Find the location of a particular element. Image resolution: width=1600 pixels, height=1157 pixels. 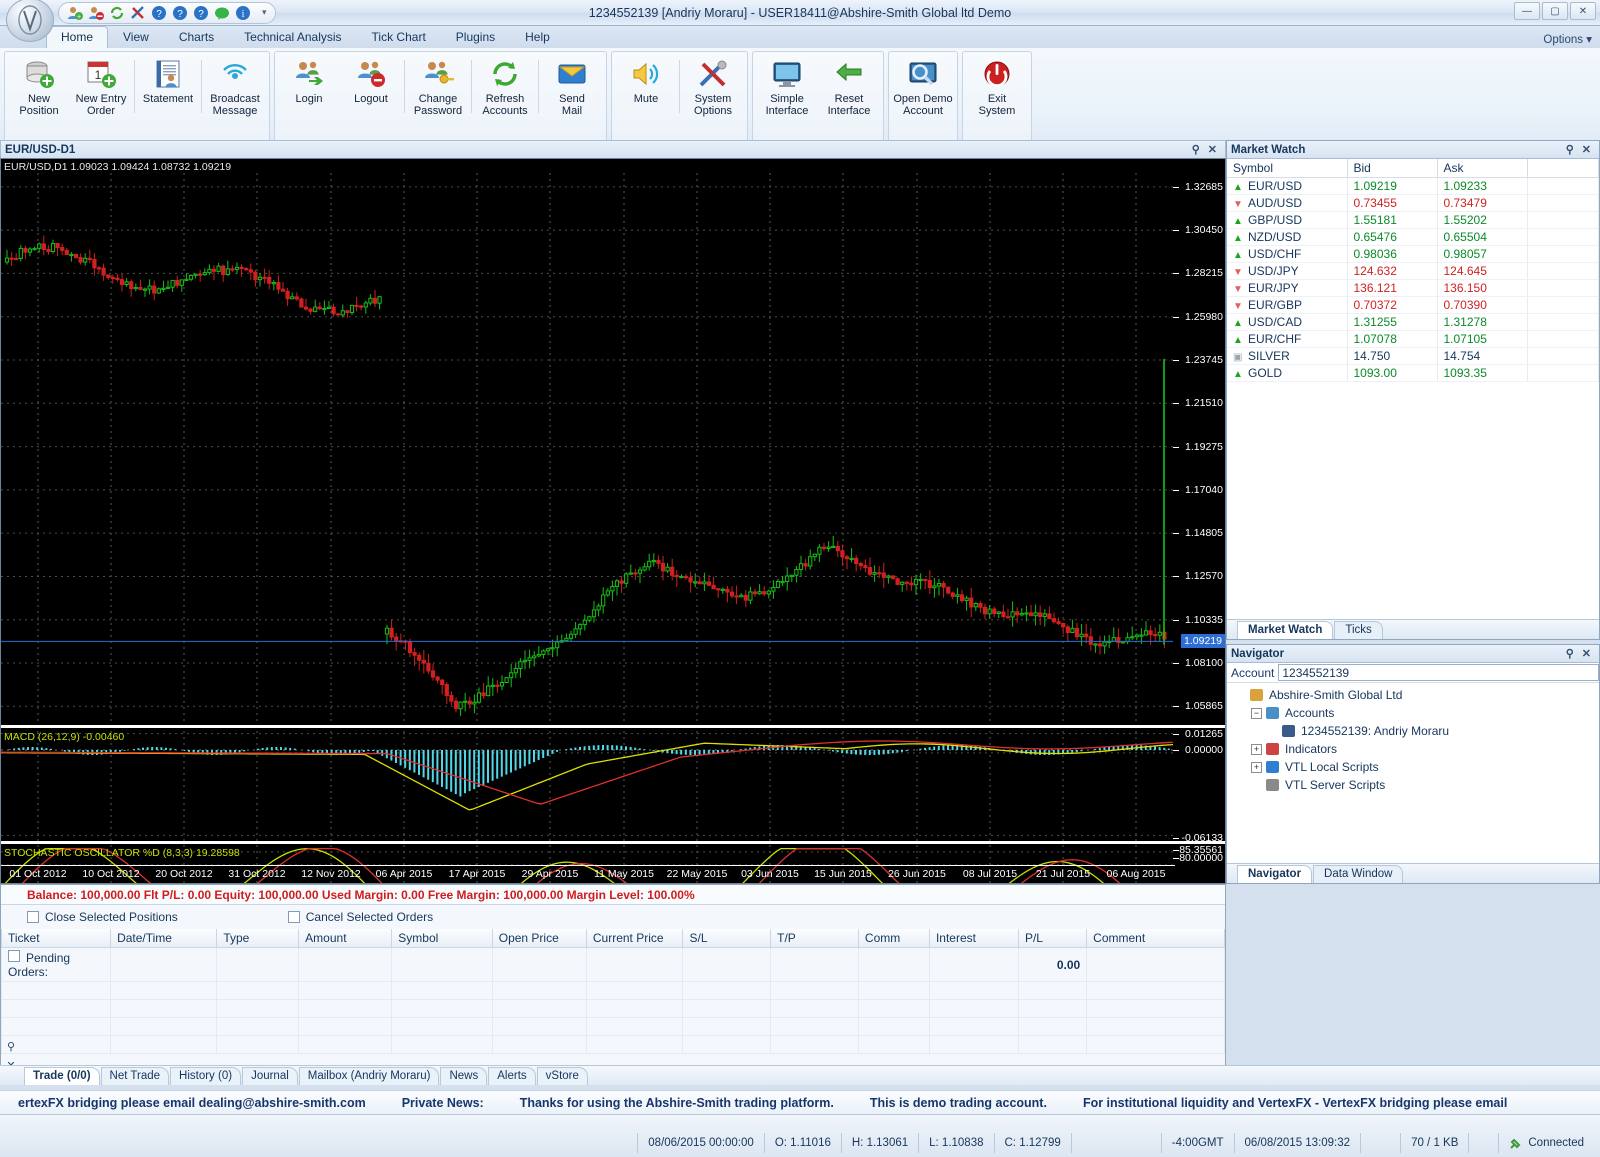

info-icon: i is located at coordinates (243, 13).